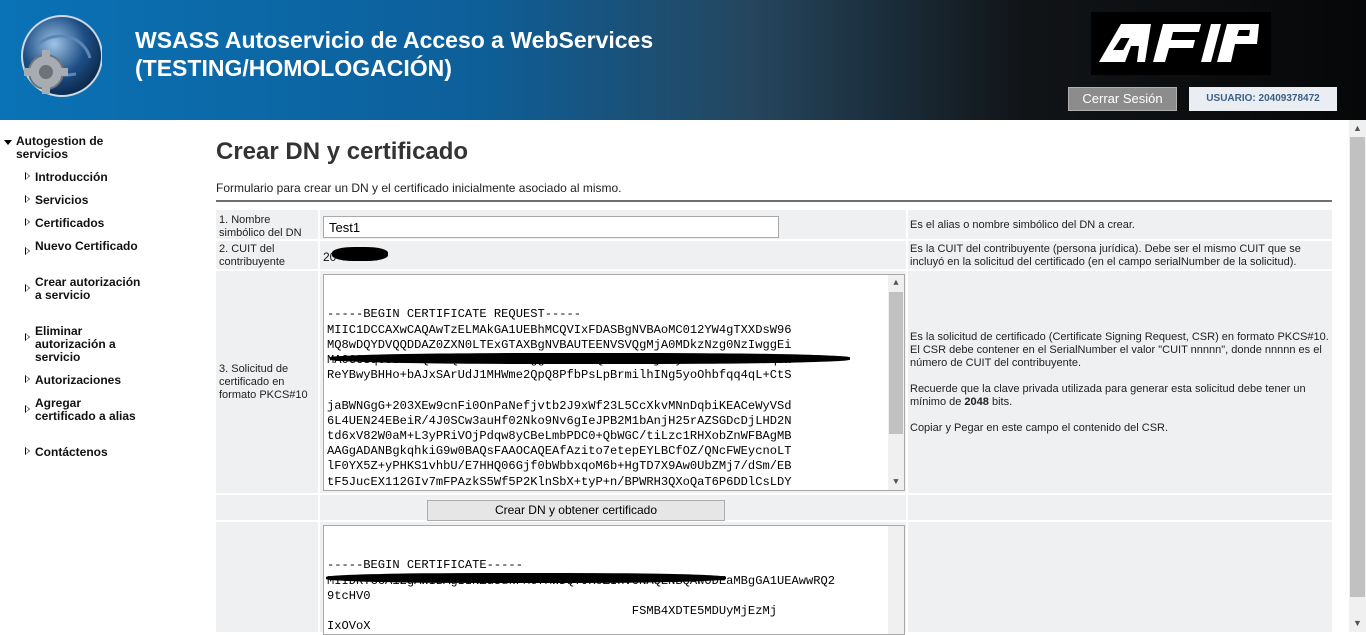 The height and width of the screenshot is (635, 1366). I want to click on divider, so click(774, 201).